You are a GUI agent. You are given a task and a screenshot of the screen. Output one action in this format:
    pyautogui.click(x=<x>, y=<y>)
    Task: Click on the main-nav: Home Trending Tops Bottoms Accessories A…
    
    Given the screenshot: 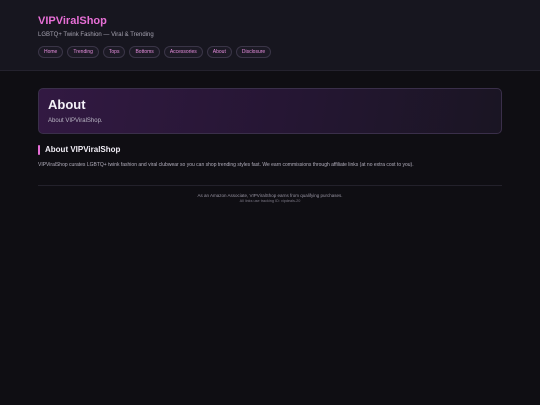 What is the action you would take?
    pyautogui.click(x=270, y=52)
    